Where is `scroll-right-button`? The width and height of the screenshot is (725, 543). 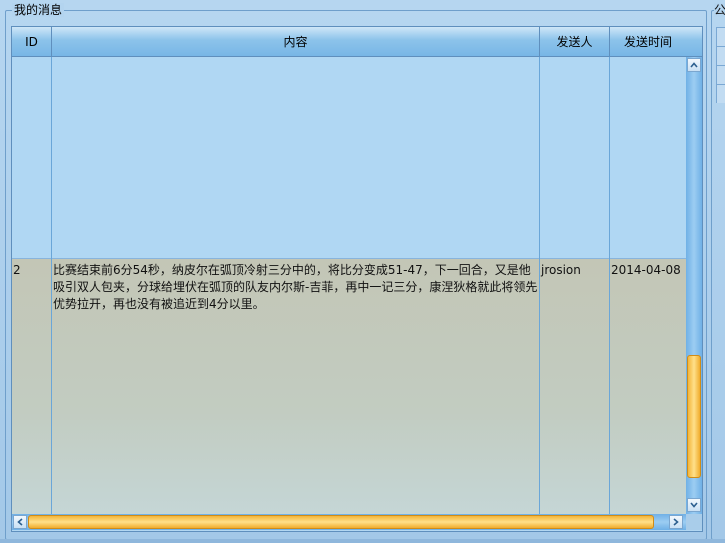
scroll-right-button is located at coordinates (676, 522).